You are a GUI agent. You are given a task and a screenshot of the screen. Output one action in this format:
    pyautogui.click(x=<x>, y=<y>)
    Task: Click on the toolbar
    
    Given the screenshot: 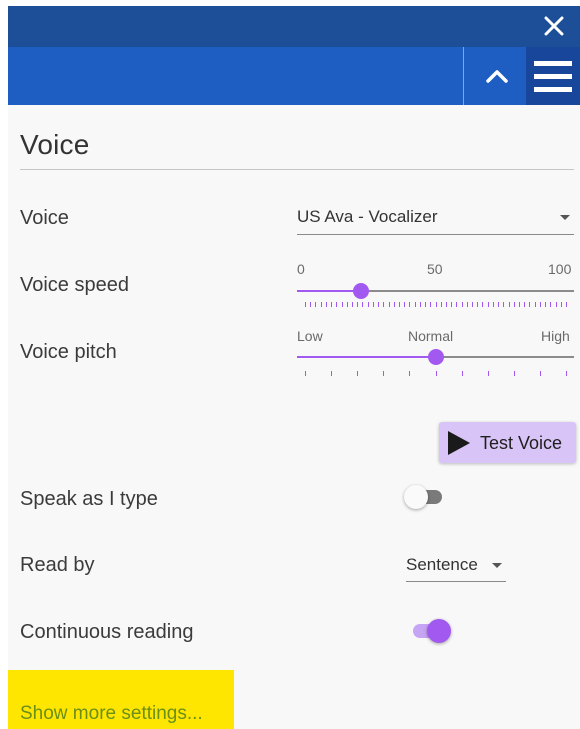 What is the action you would take?
    pyautogui.click(x=294, y=76)
    